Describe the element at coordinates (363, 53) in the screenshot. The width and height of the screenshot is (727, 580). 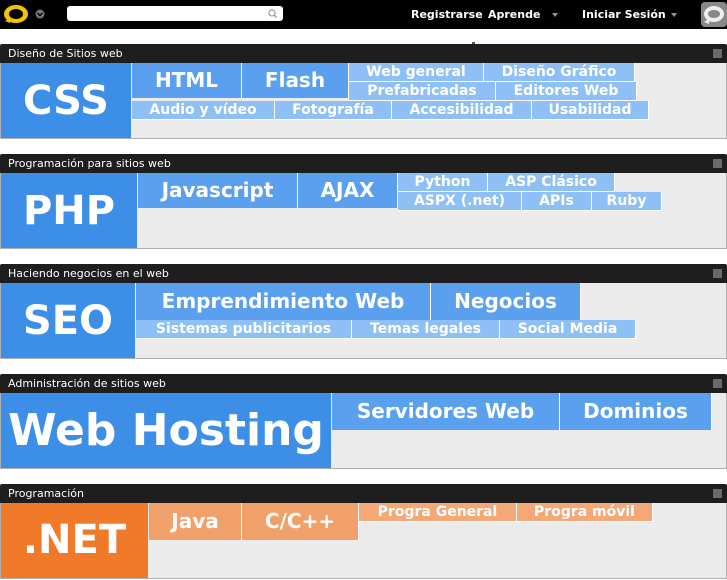
I see `category-header: Diseño de Sitios web` at that location.